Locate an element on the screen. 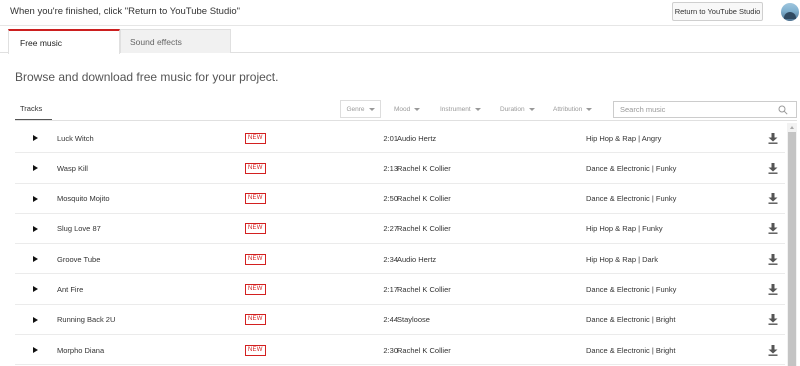  search-icon is located at coordinates (783, 110).